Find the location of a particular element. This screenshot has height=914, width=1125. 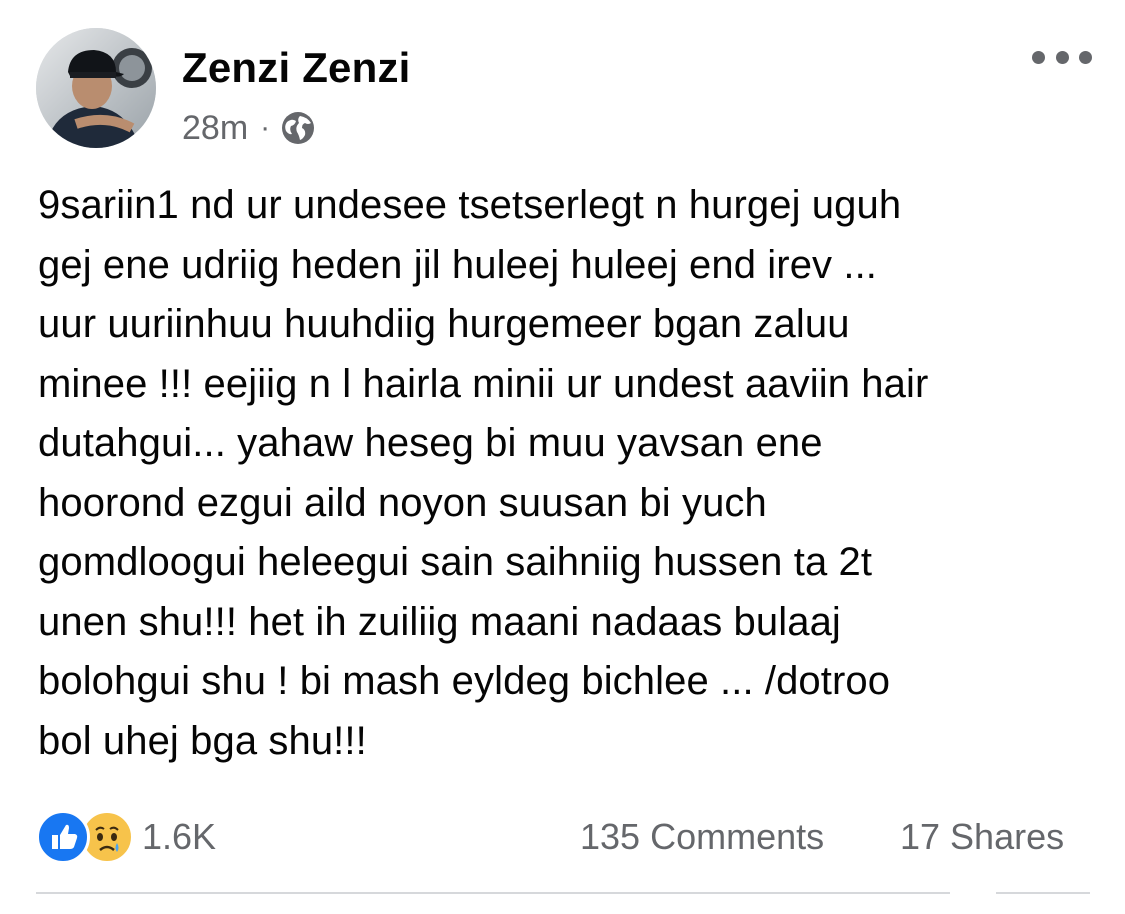

more-options-button is located at coordinates (1062, 57).